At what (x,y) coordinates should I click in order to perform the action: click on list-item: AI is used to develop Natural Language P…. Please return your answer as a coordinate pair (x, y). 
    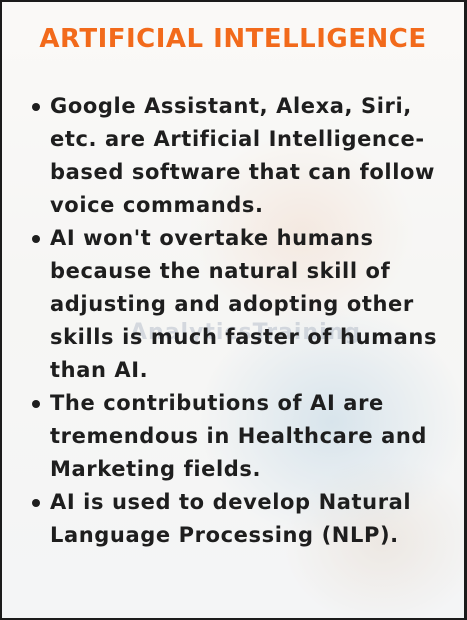
    Looking at the image, I should click on (235, 519).